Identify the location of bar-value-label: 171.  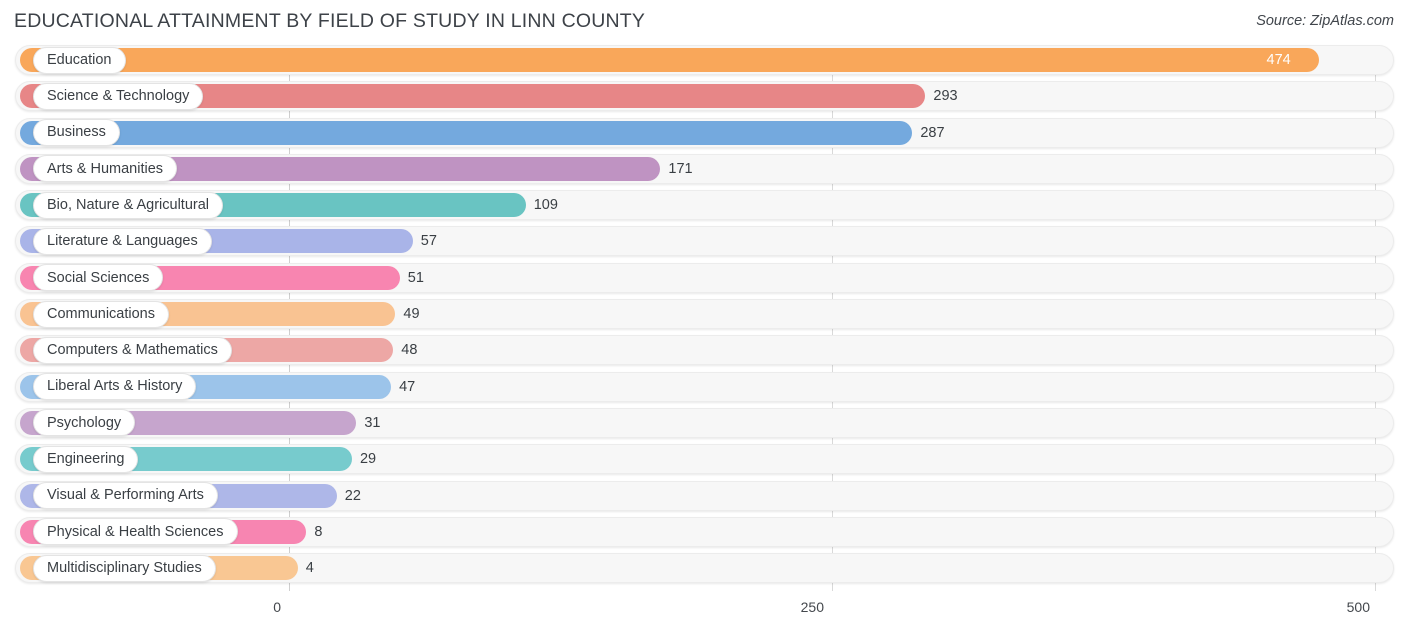
(680, 168).